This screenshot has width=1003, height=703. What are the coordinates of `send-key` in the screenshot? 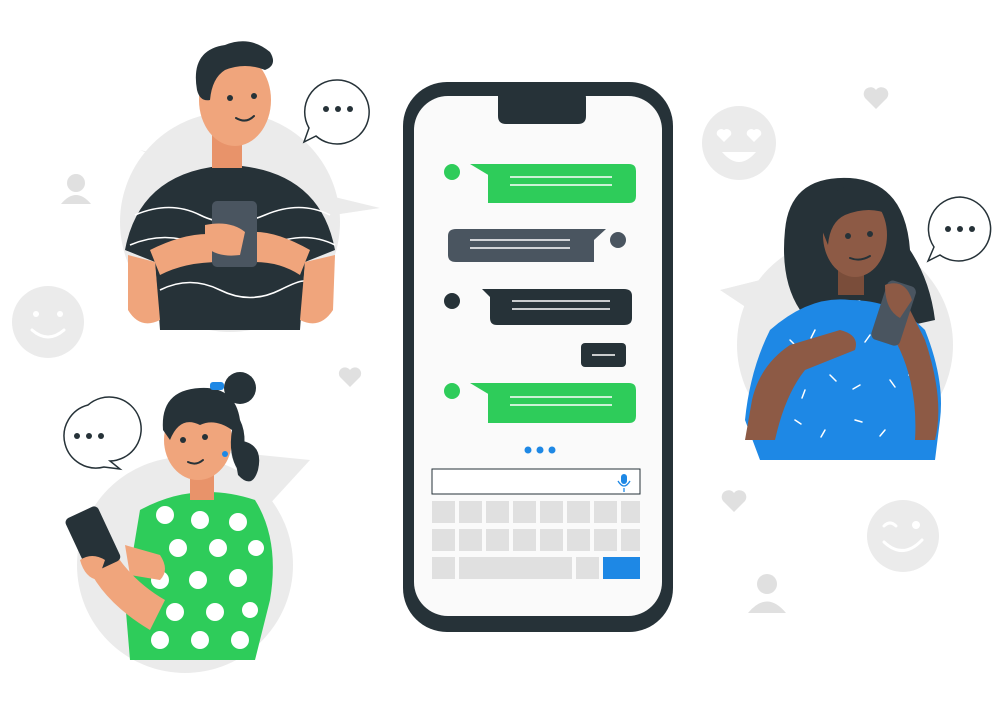 It's located at (621, 568).